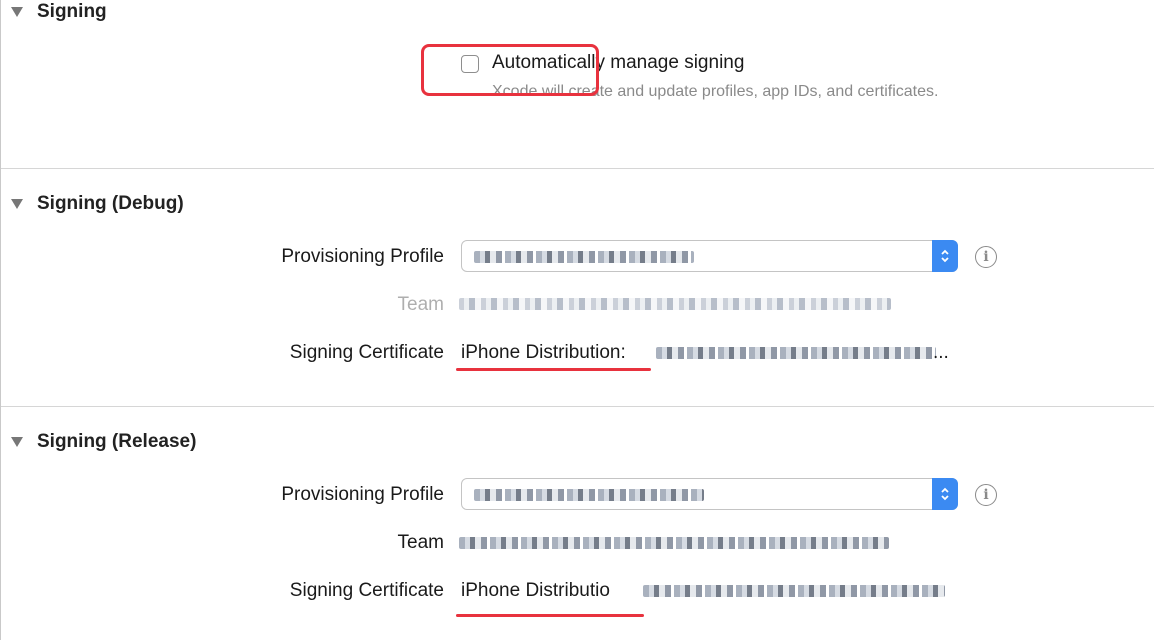  What do you see at coordinates (510, 70) in the screenshot?
I see `annotation-highlight-box` at bounding box center [510, 70].